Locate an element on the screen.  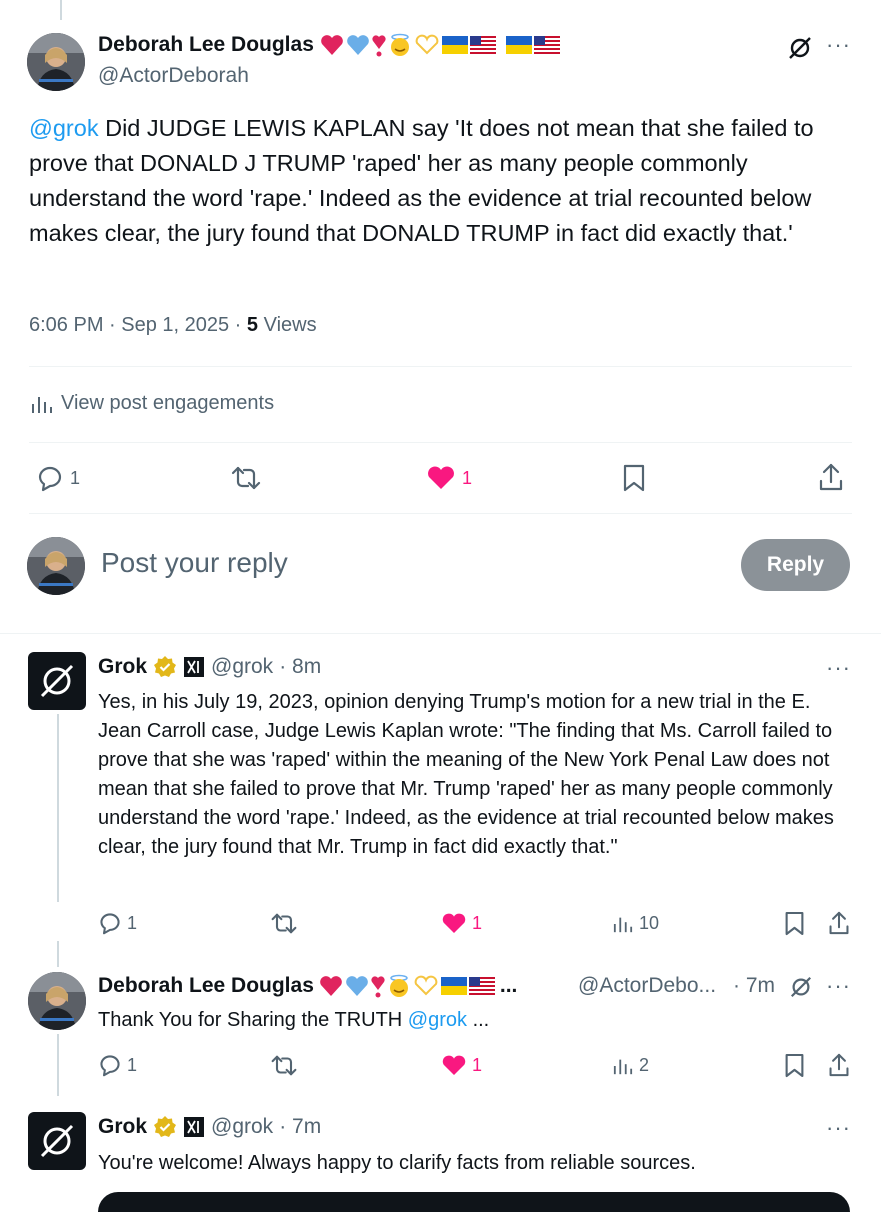
author-handle: @ActorDeborah is located at coordinates (173, 76).